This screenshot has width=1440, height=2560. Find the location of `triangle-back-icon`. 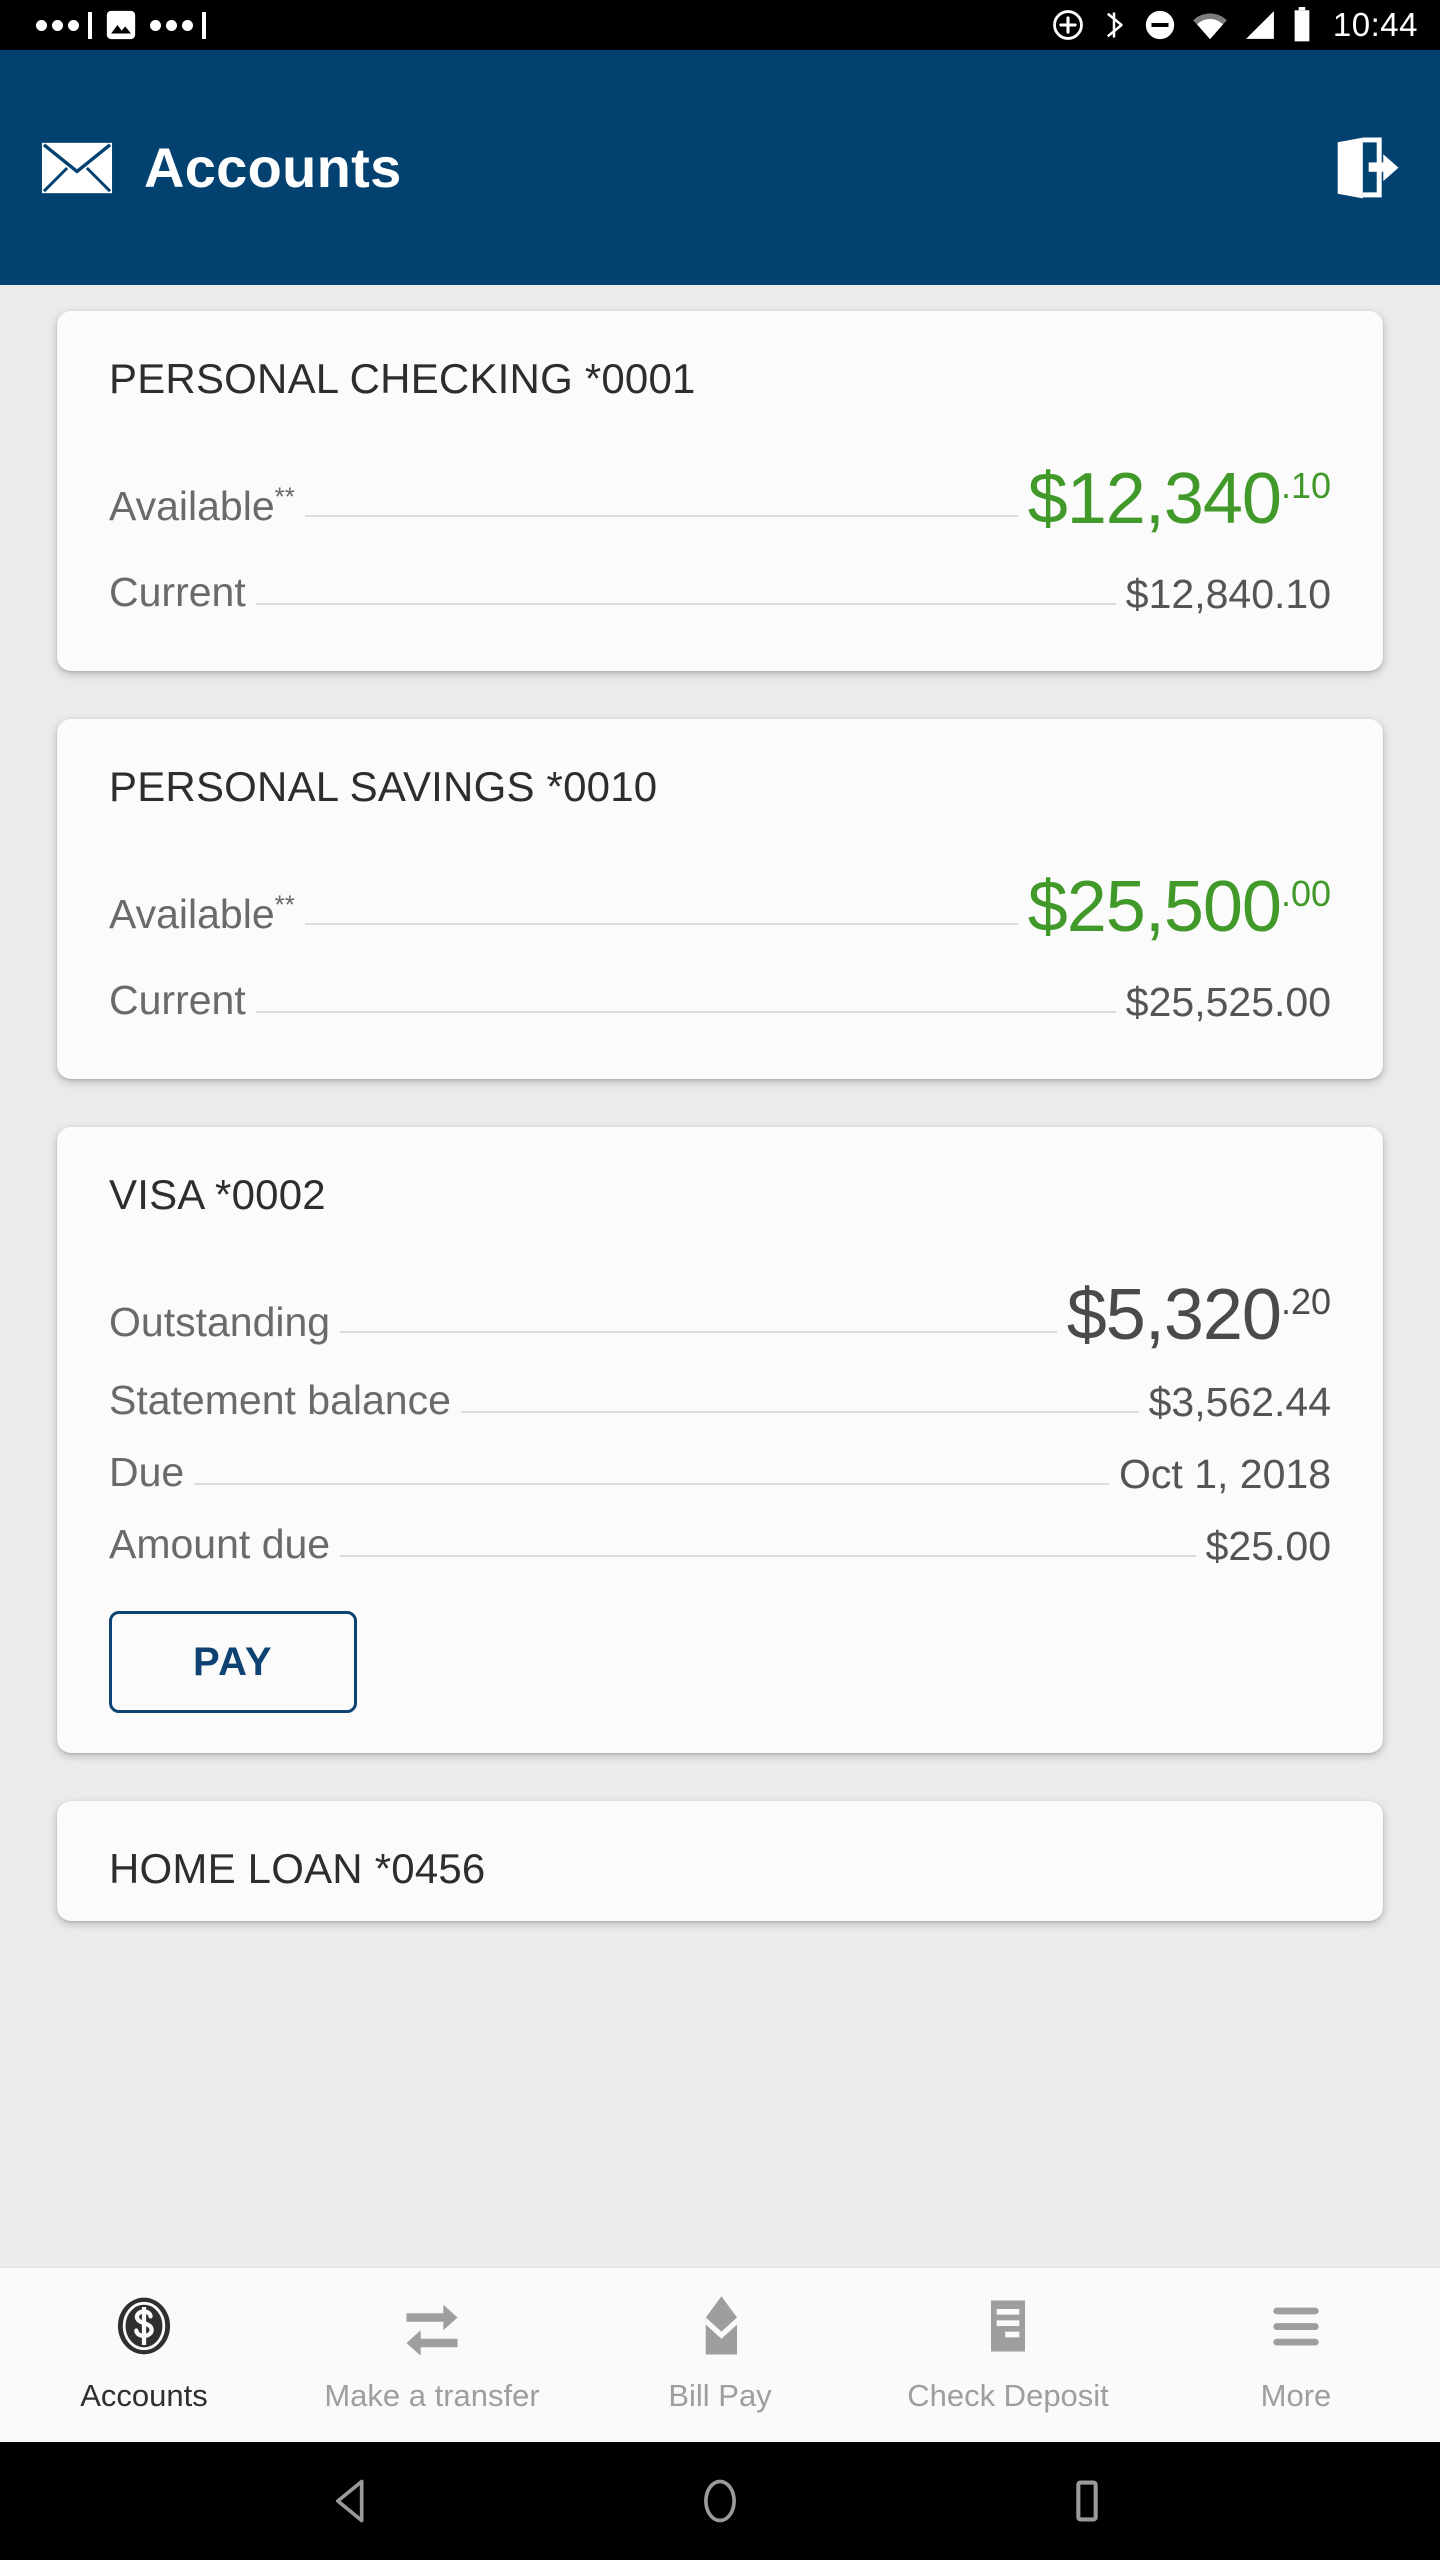

triangle-back-icon is located at coordinates (353, 2501).